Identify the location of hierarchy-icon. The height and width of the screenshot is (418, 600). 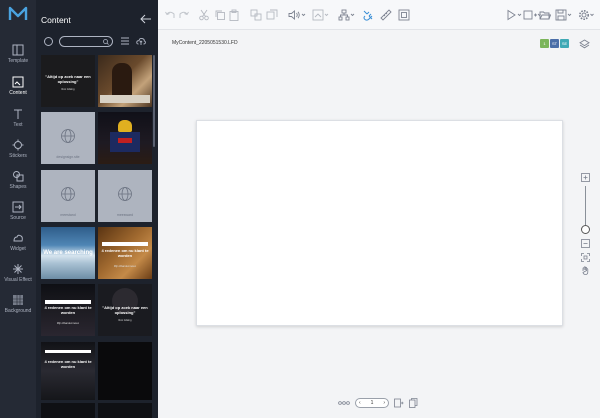
(347, 15).